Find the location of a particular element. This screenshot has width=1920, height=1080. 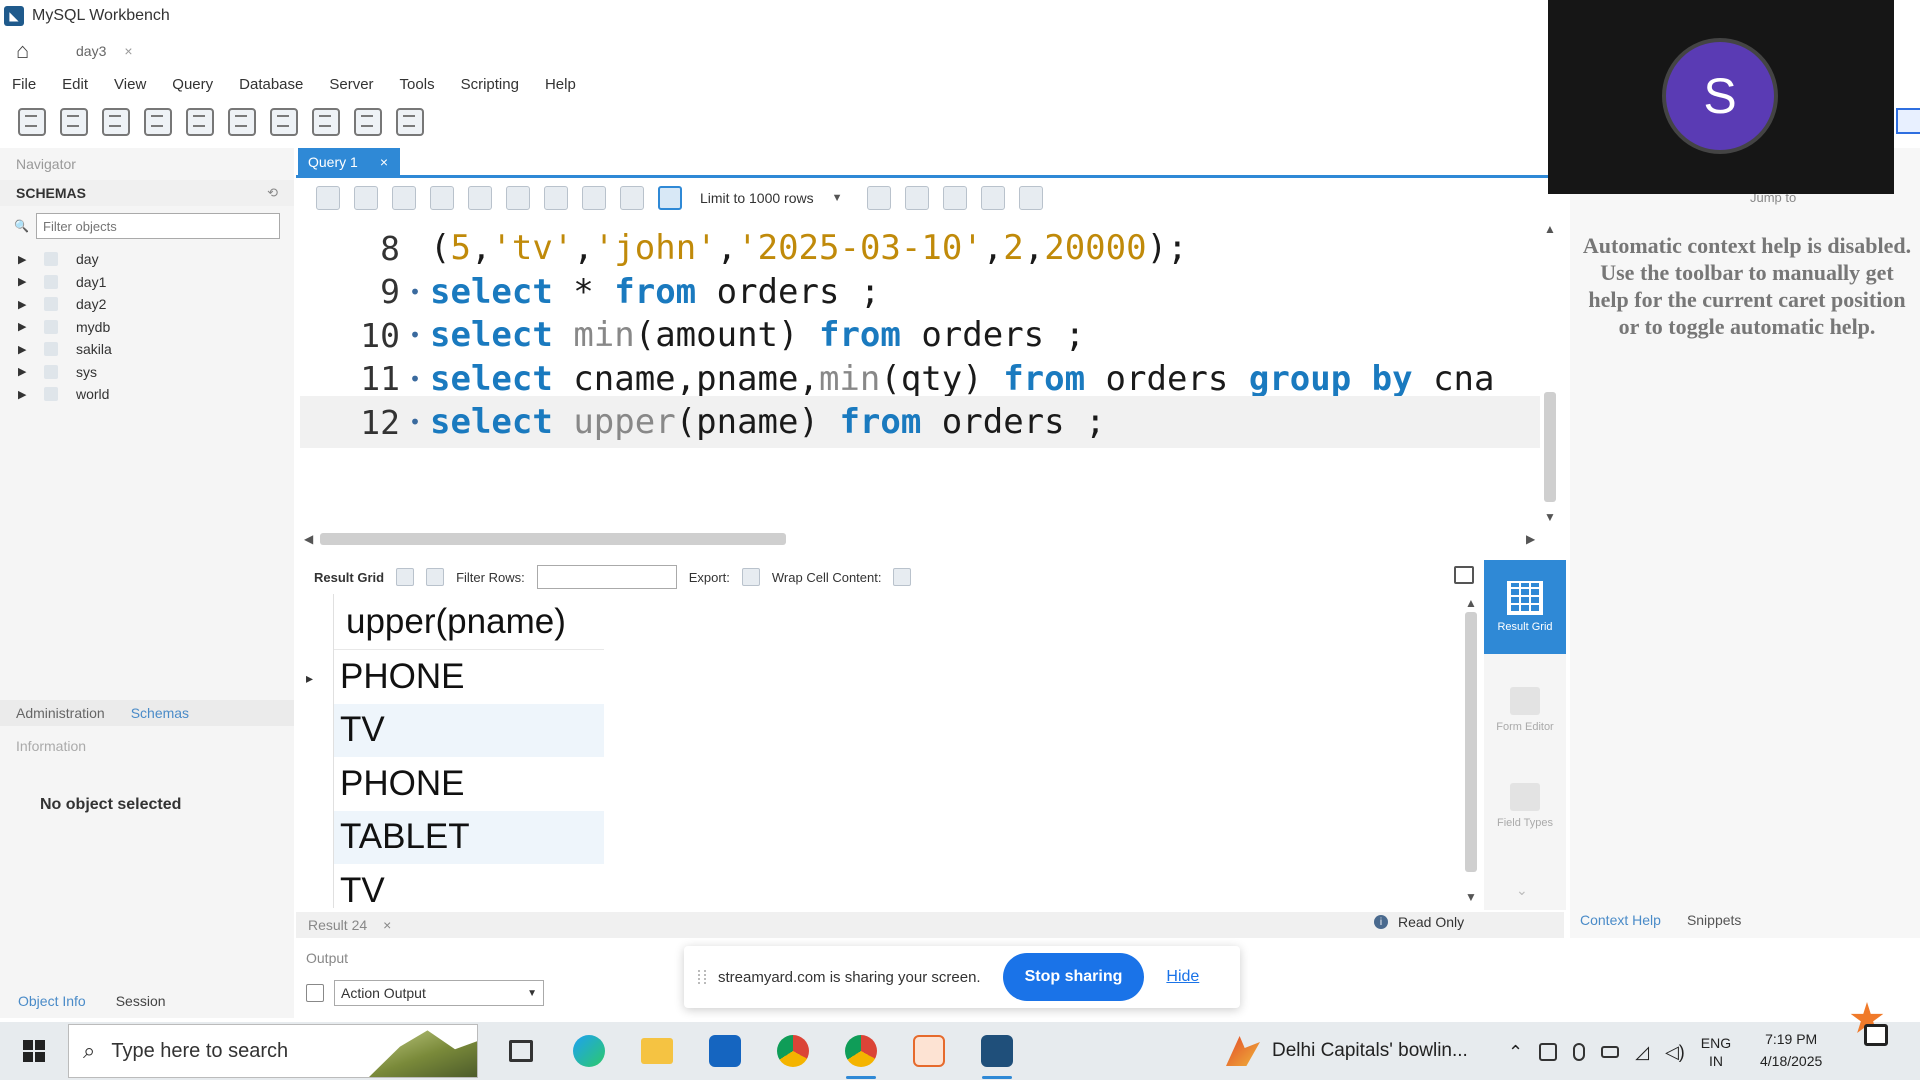

tab-session: Session is located at coordinates (141, 1001).